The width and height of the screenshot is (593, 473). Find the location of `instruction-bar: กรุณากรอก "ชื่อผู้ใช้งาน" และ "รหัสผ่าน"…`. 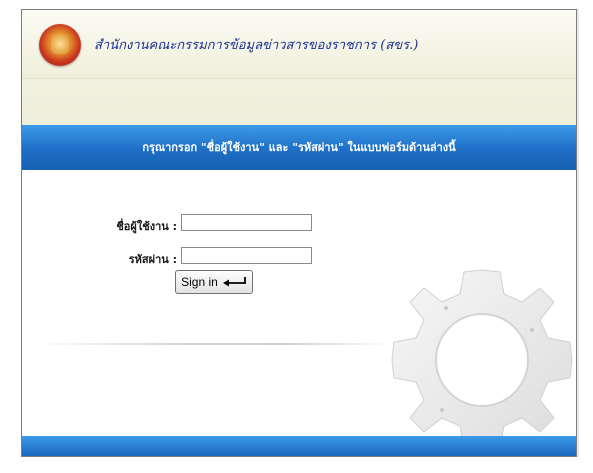

instruction-bar: กรุณากรอก "ชื่อผู้ใช้งาน" และ "รหัสผ่าน"… is located at coordinates (299, 147).